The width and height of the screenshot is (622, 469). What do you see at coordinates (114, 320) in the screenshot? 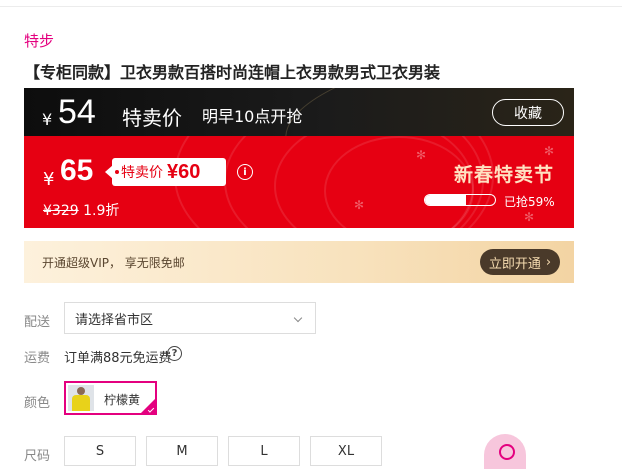
I see `region-select-value: 请选择省市区` at bounding box center [114, 320].